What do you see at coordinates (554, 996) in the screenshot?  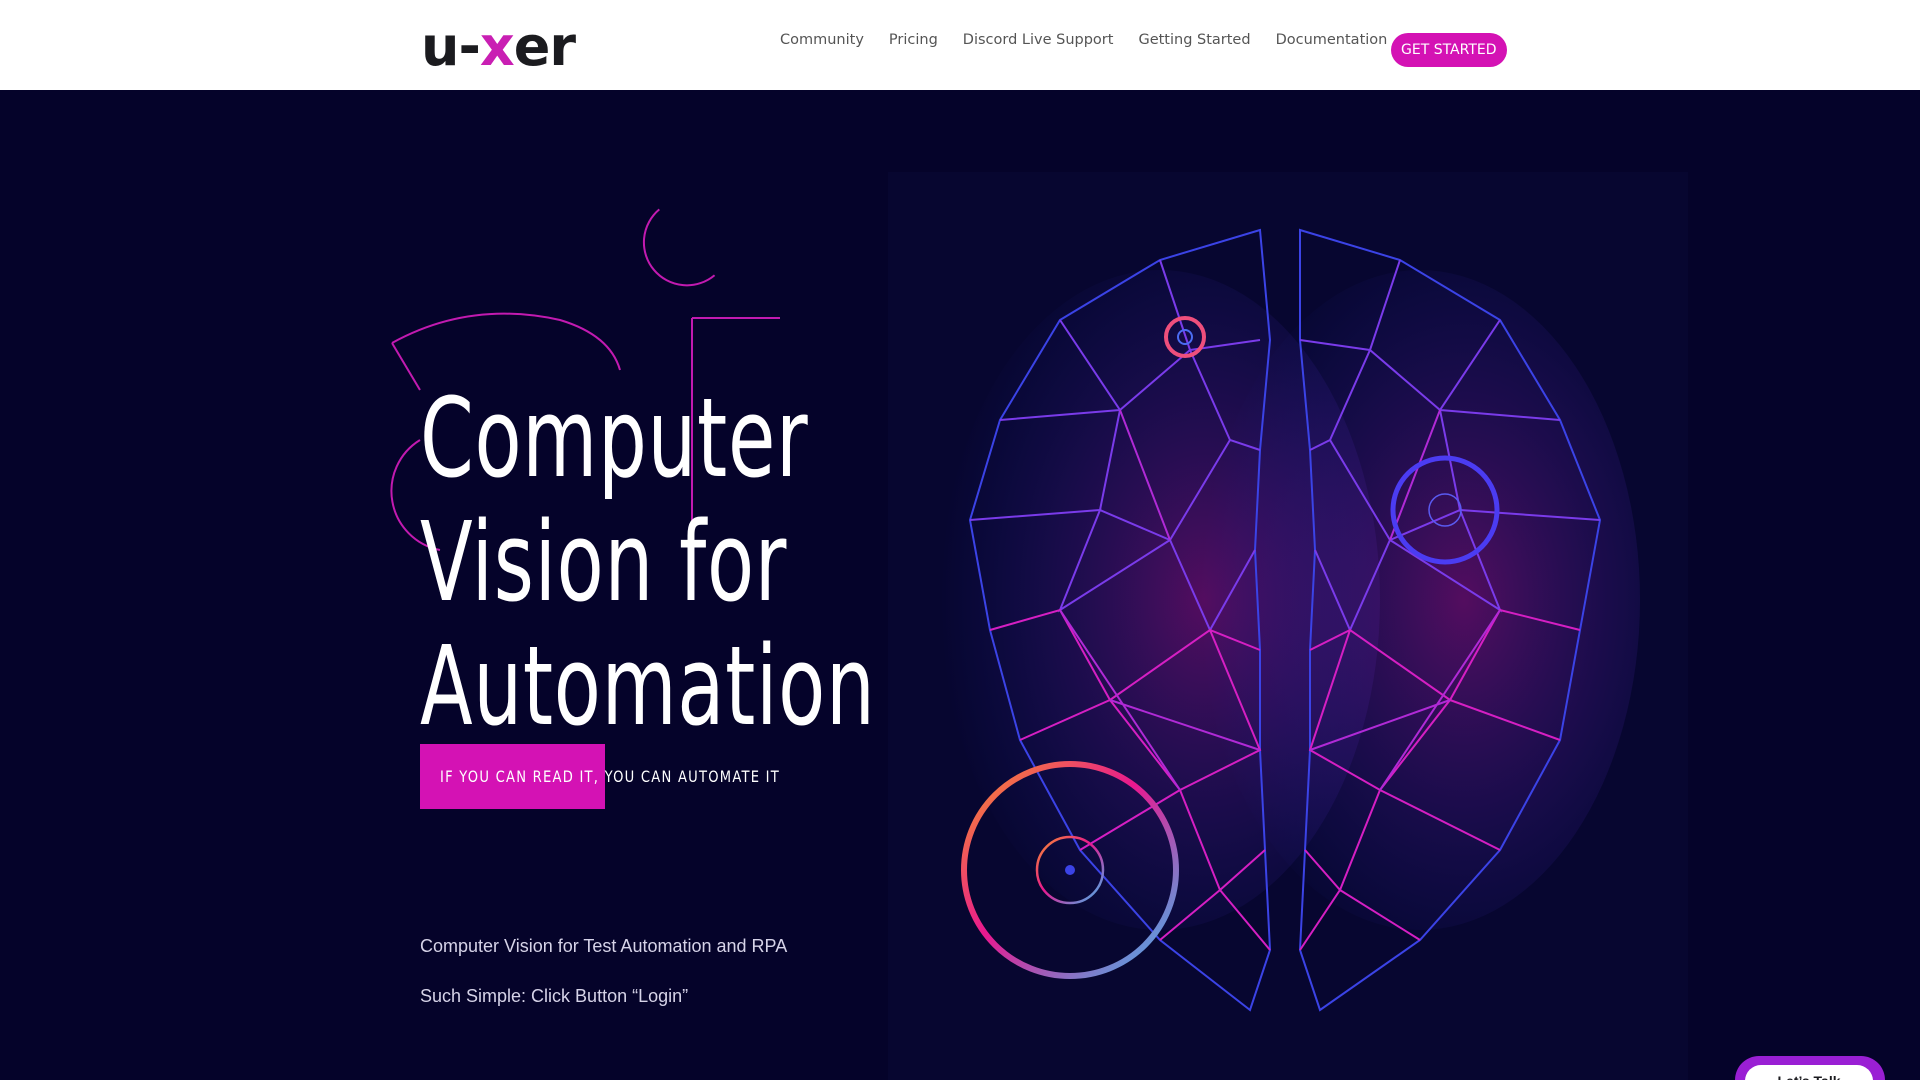 I see `hero-subtext-2: Such Simple: Click Button “Login”` at bounding box center [554, 996].